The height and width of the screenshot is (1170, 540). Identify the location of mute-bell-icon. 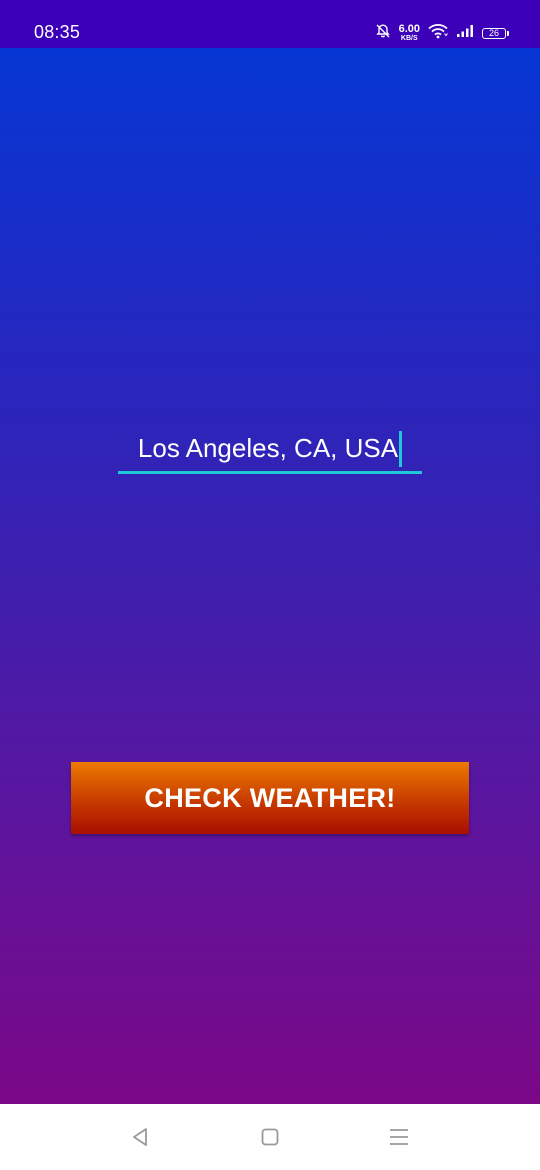
(383, 33).